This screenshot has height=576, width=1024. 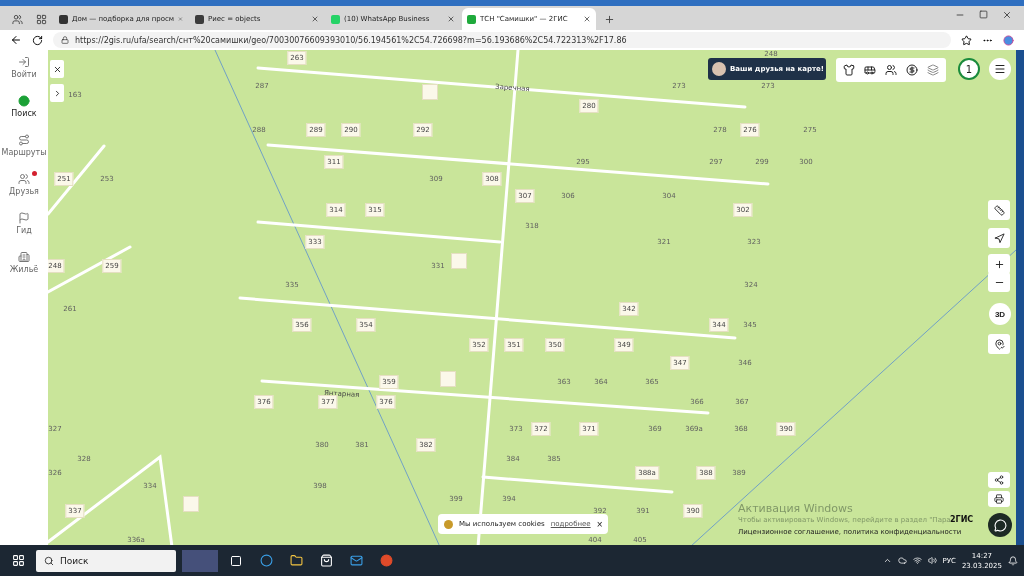 I want to click on cloud-icon, so click(x=902, y=560).